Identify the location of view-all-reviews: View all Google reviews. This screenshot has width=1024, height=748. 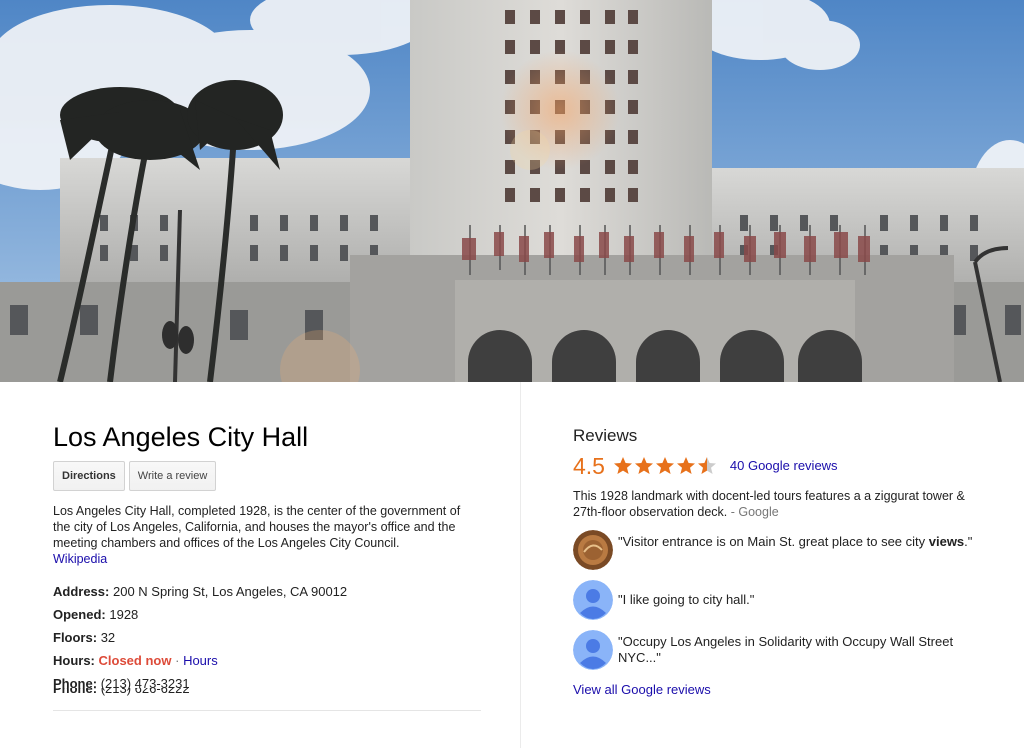
(783, 689).